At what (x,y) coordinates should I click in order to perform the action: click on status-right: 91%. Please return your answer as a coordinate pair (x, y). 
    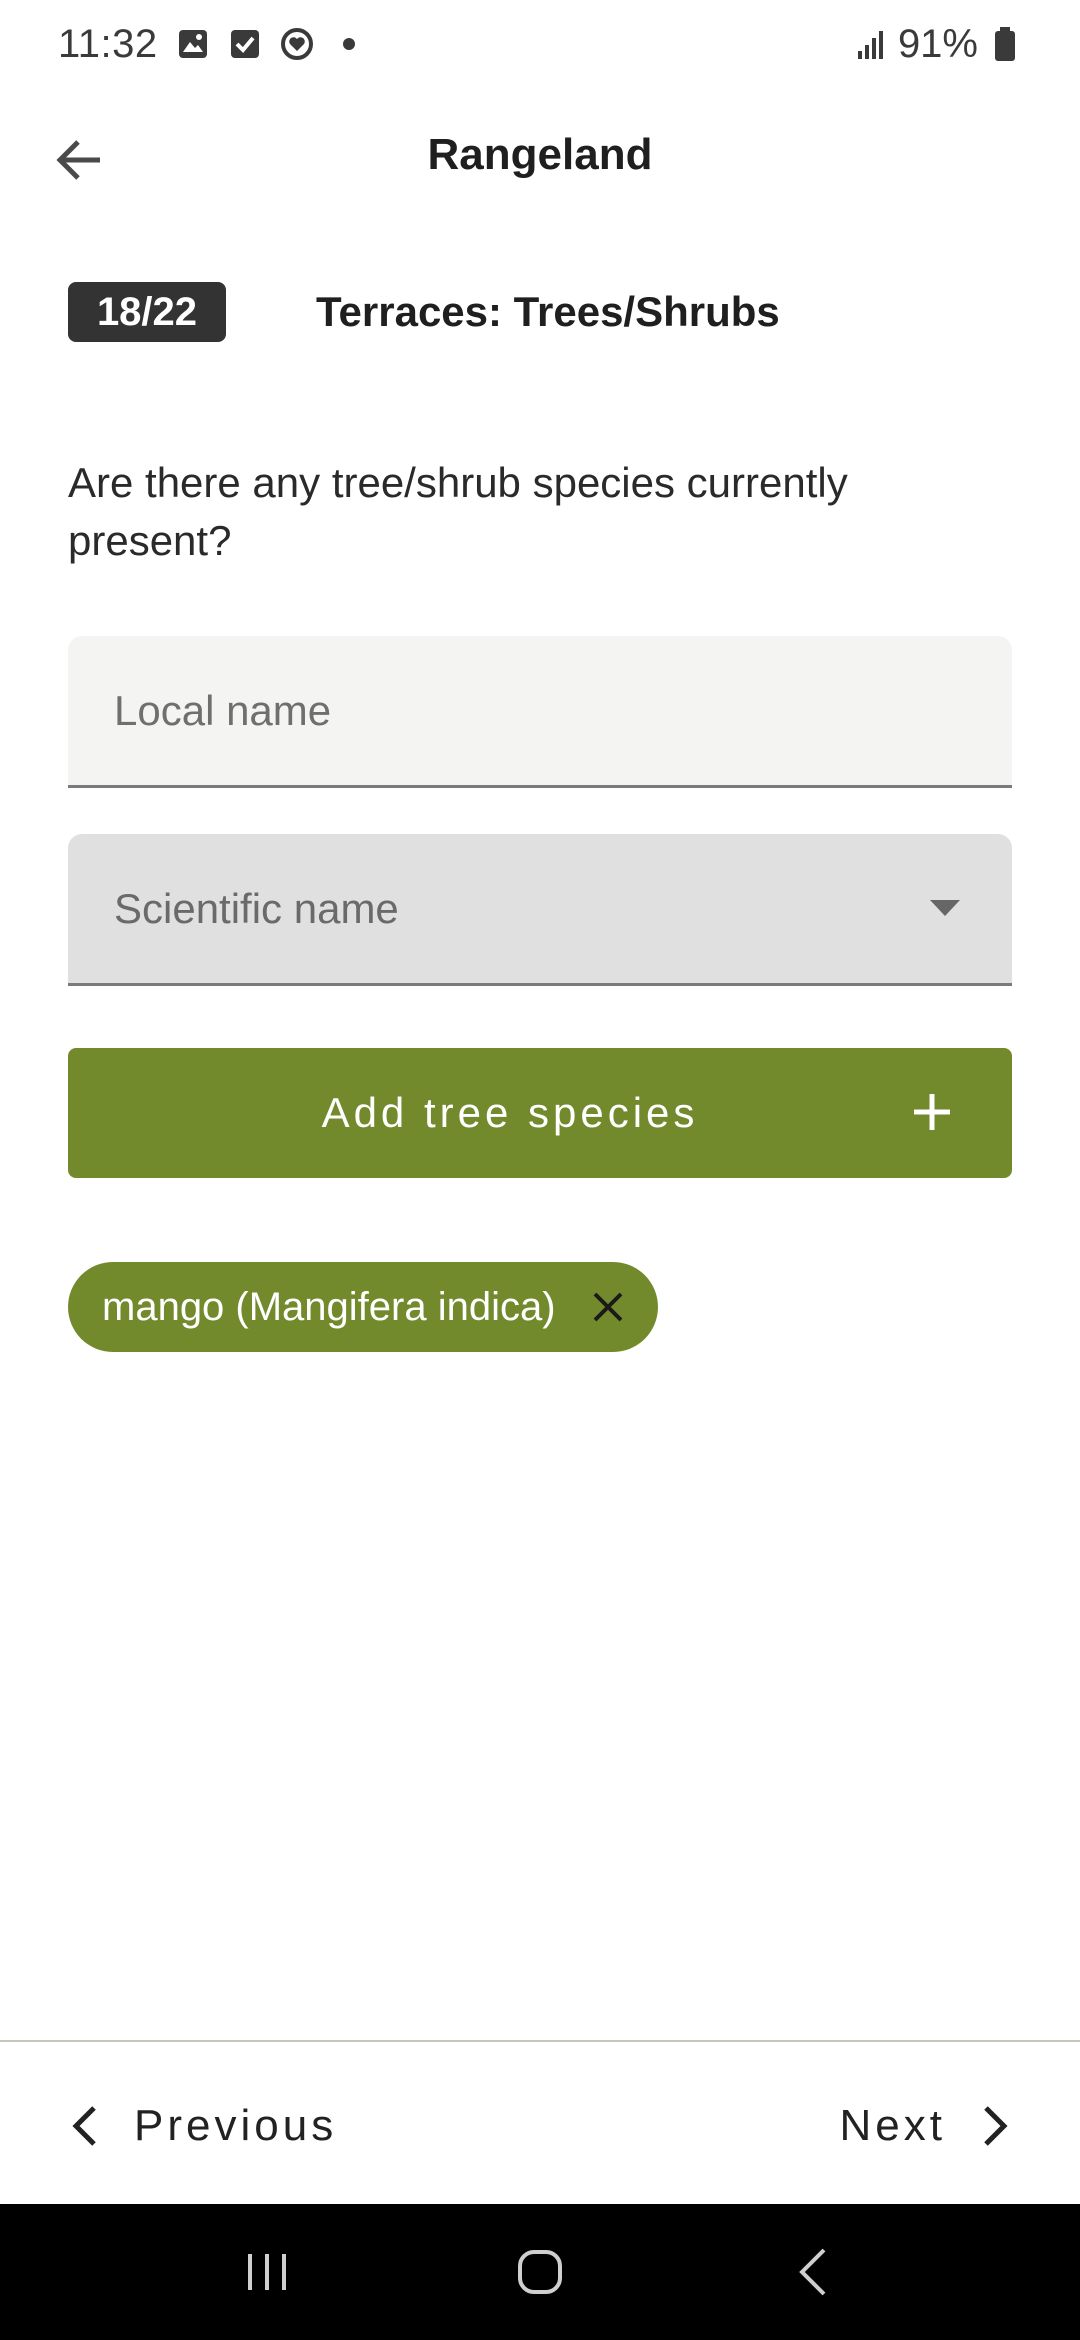
    Looking at the image, I should click on (938, 44).